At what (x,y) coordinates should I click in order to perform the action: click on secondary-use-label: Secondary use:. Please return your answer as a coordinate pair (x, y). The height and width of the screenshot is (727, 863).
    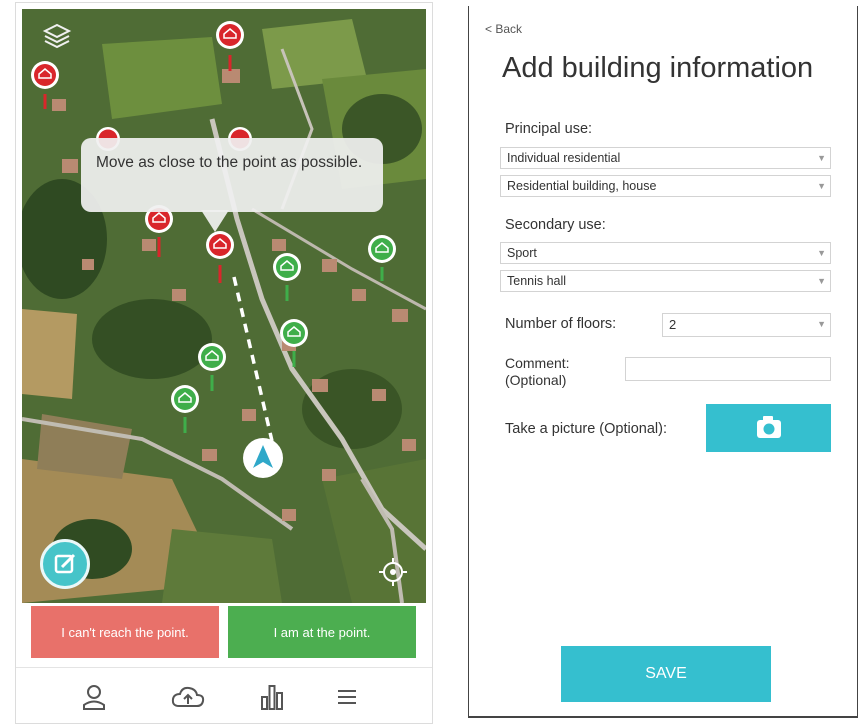
    Looking at the image, I should click on (555, 225).